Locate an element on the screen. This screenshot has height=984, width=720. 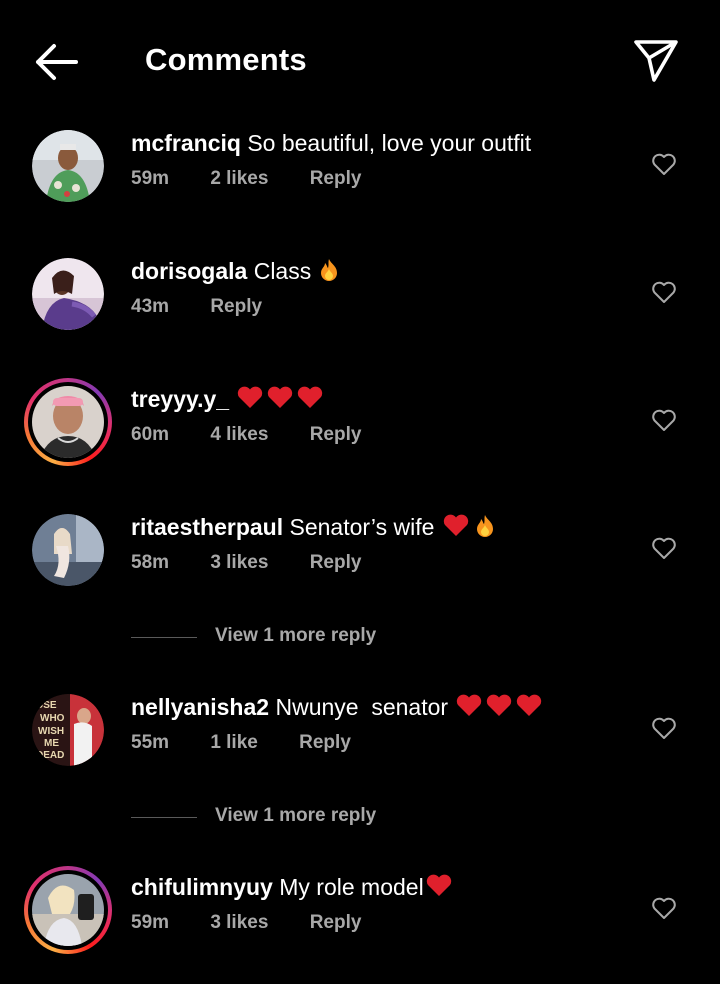
comment-username: chifulimnyuy is located at coordinates (202, 887).